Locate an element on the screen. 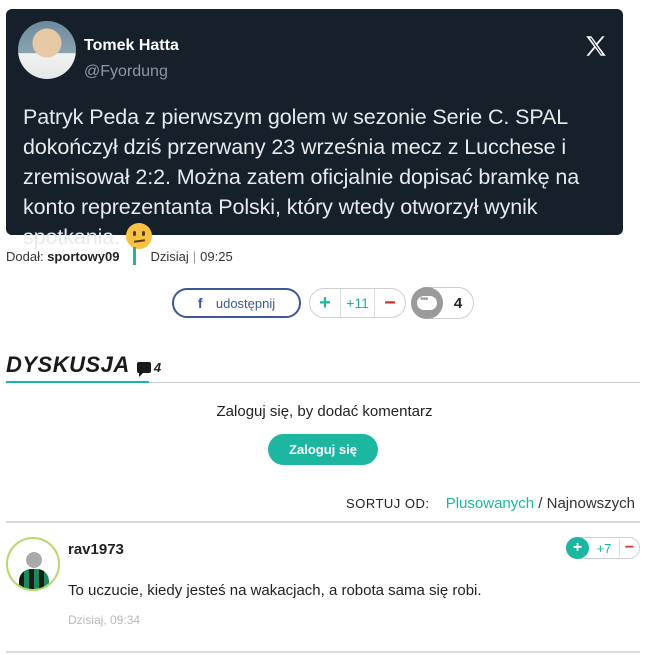  sort-bar: SORTUJ OD: Plusowanych / Najnowszych is located at coordinates (490, 503).